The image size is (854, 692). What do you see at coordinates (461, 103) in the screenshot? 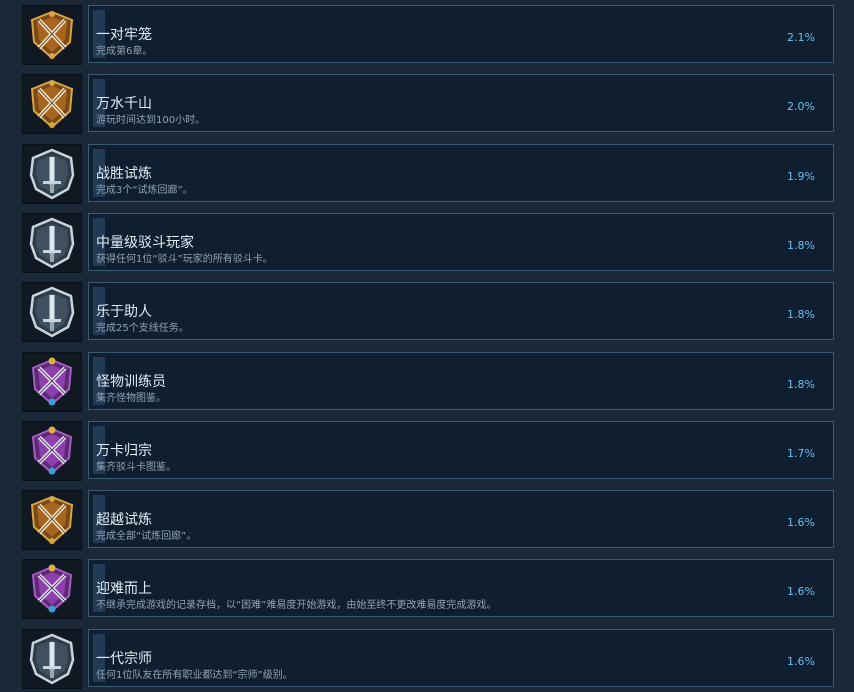
I see `achievement-panel: 万水千山 游玩时间达到100小时。 2.0%` at bounding box center [461, 103].